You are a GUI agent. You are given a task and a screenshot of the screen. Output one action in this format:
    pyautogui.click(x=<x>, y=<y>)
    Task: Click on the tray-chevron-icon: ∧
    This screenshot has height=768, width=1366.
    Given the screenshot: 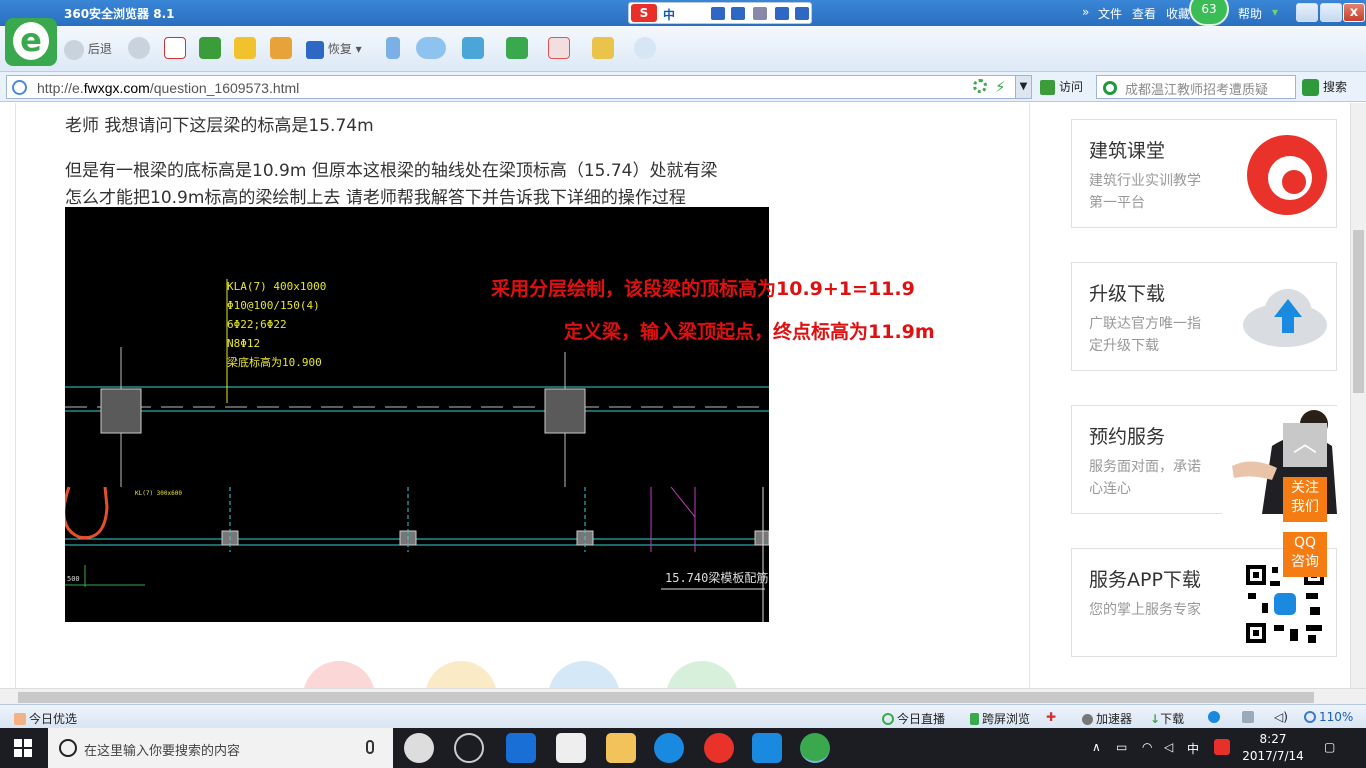 What is the action you would take?
    pyautogui.click(x=1096, y=747)
    